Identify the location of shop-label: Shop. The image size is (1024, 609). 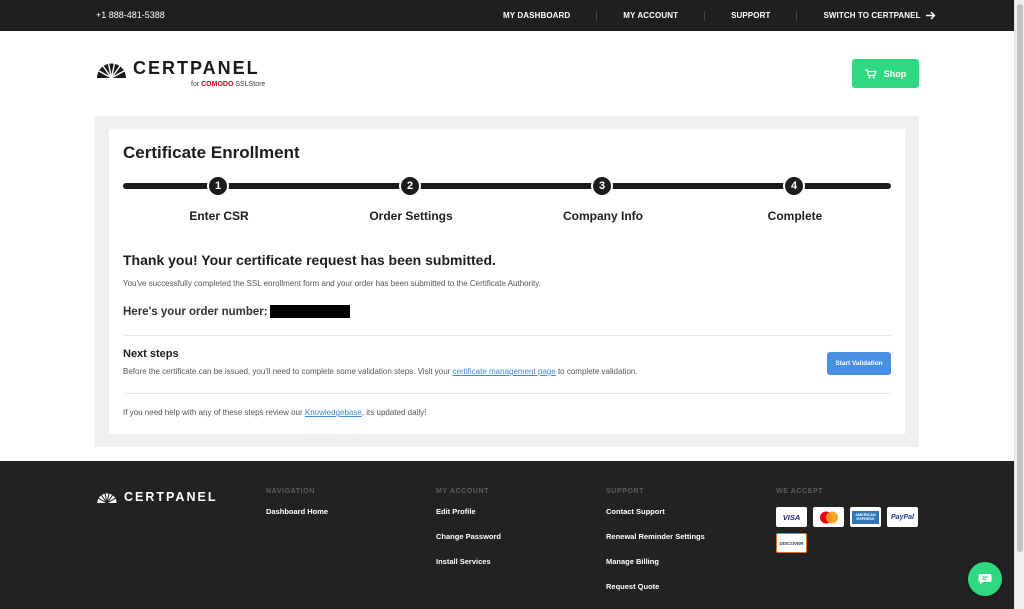
(895, 73).